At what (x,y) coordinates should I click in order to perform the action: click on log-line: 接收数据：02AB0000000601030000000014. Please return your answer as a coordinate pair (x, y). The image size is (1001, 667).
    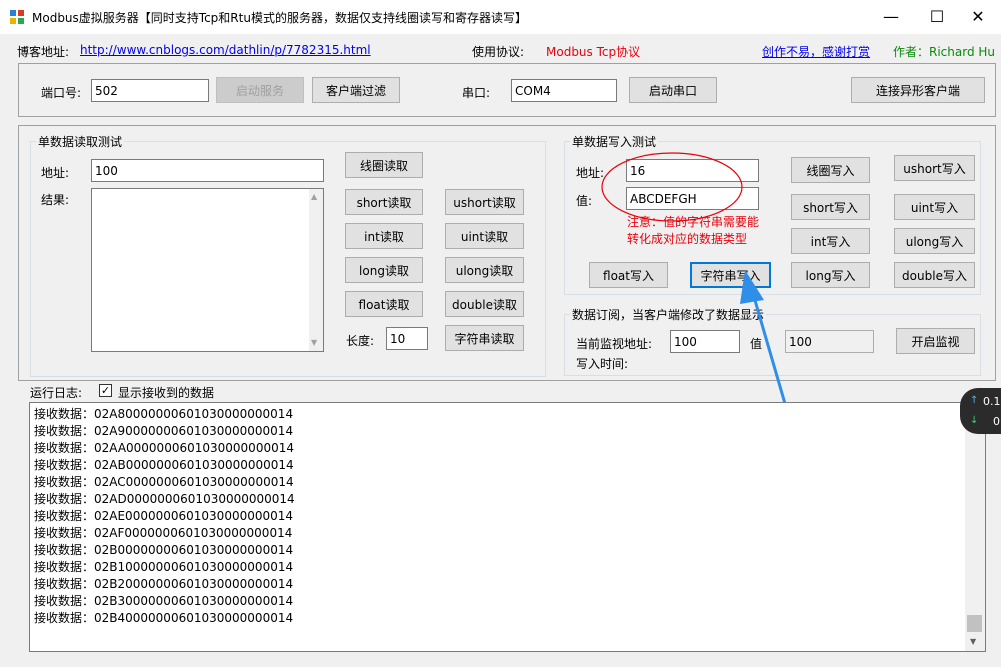
    Looking at the image, I should click on (164, 465).